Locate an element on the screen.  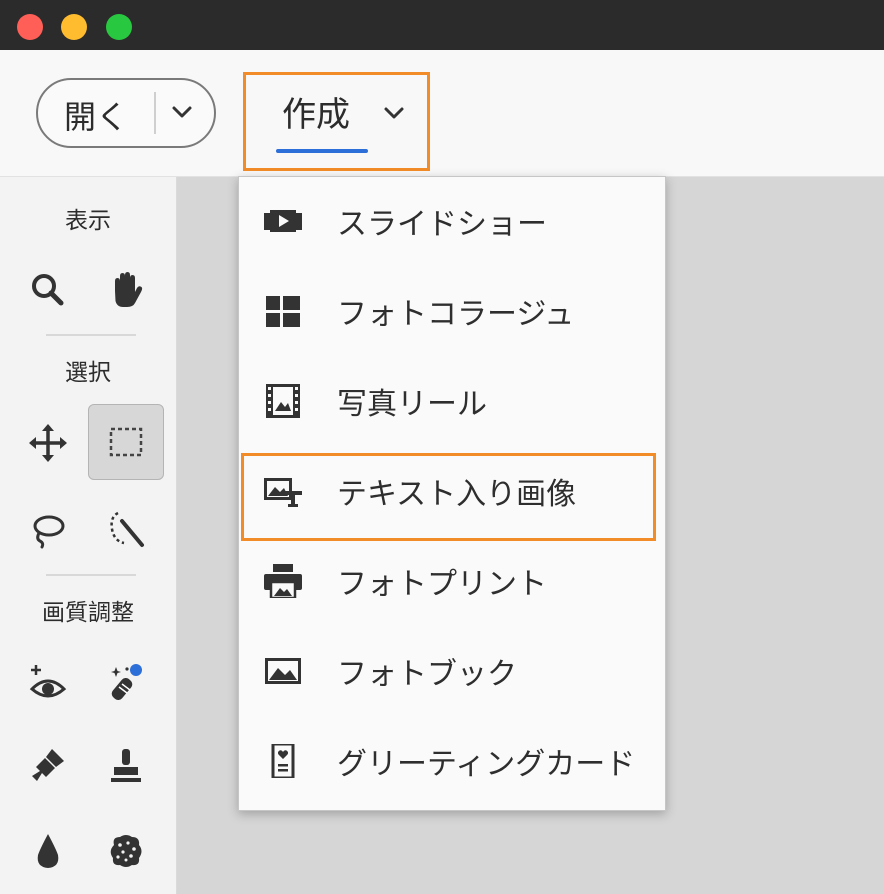
magic-wand-icon is located at coordinates (127, 529).